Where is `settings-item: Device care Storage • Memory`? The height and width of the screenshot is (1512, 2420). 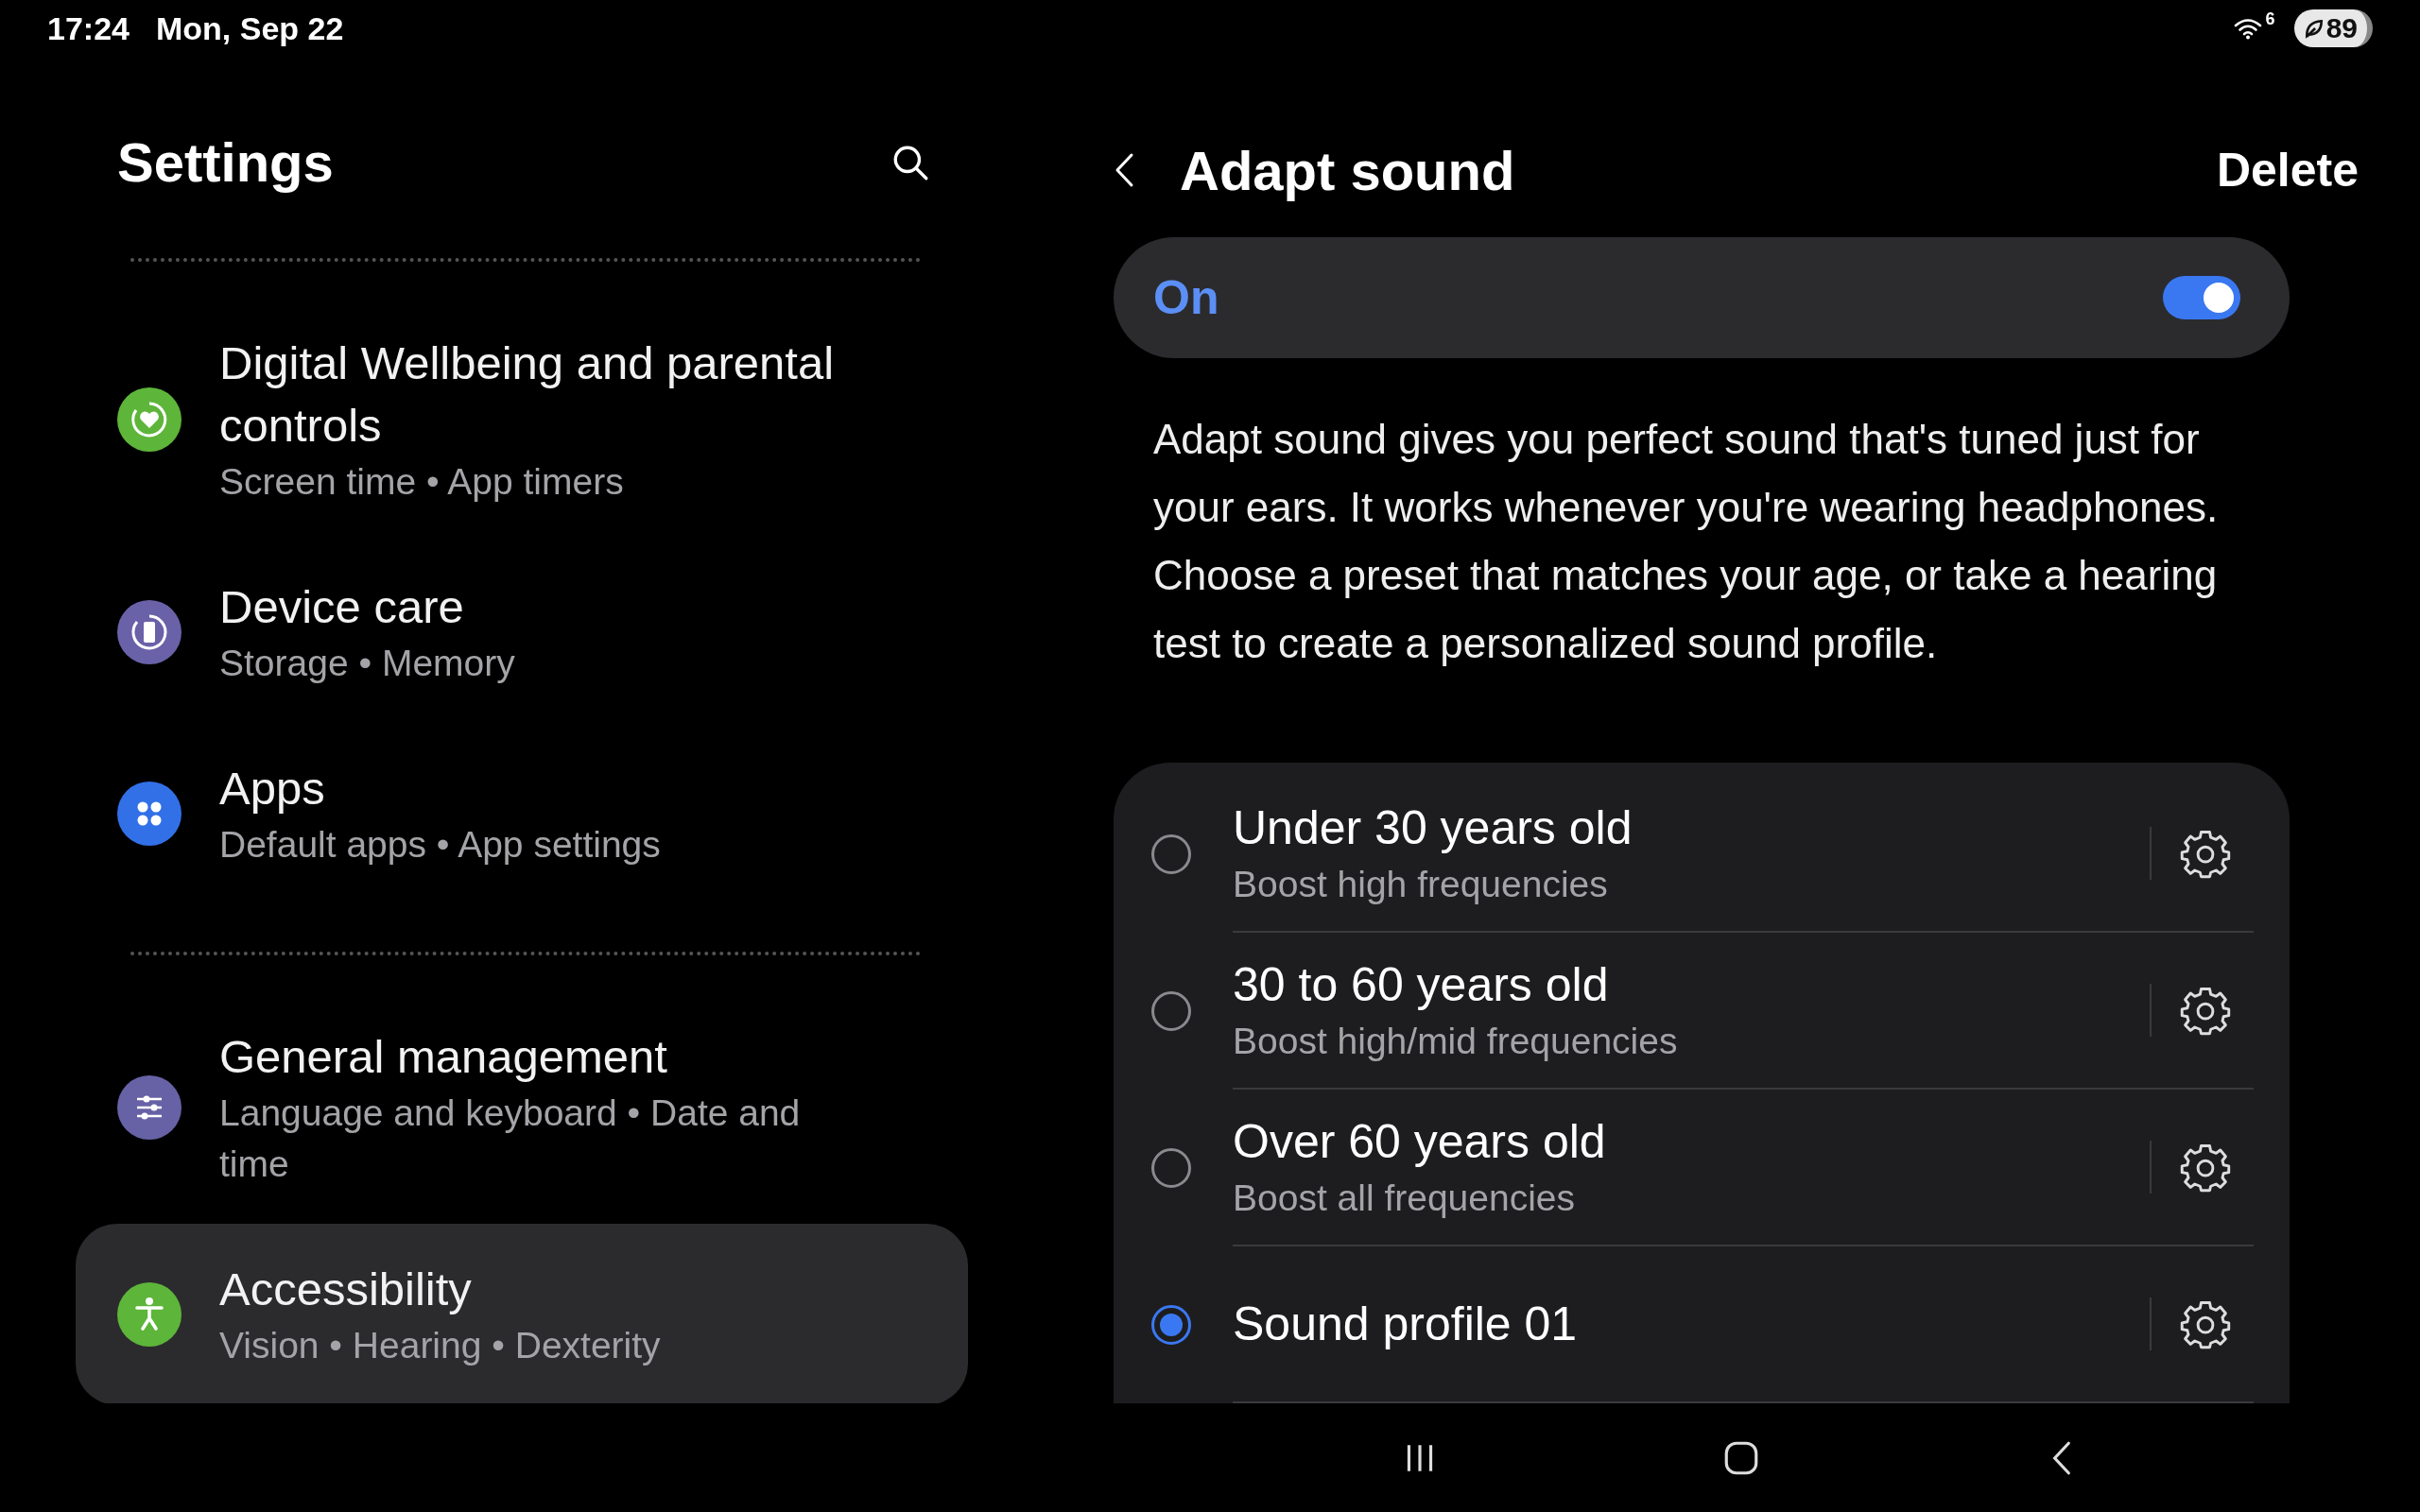 settings-item: Device care Storage • Memory is located at coordinates (522, 632).